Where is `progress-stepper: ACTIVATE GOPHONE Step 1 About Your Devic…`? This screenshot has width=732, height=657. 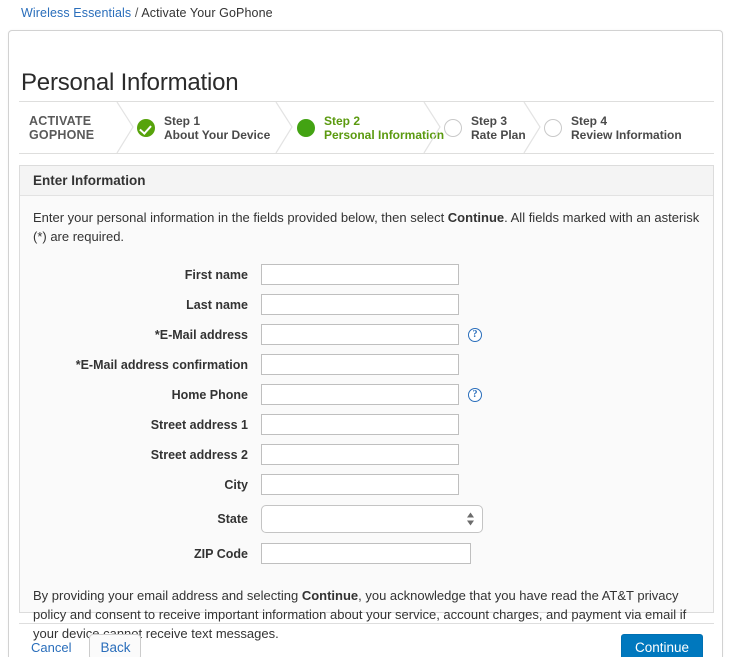
progress-stepper: ACTIVATE GOPHONE Step 1 About Your Devic… is located at coordinates (366, 127).